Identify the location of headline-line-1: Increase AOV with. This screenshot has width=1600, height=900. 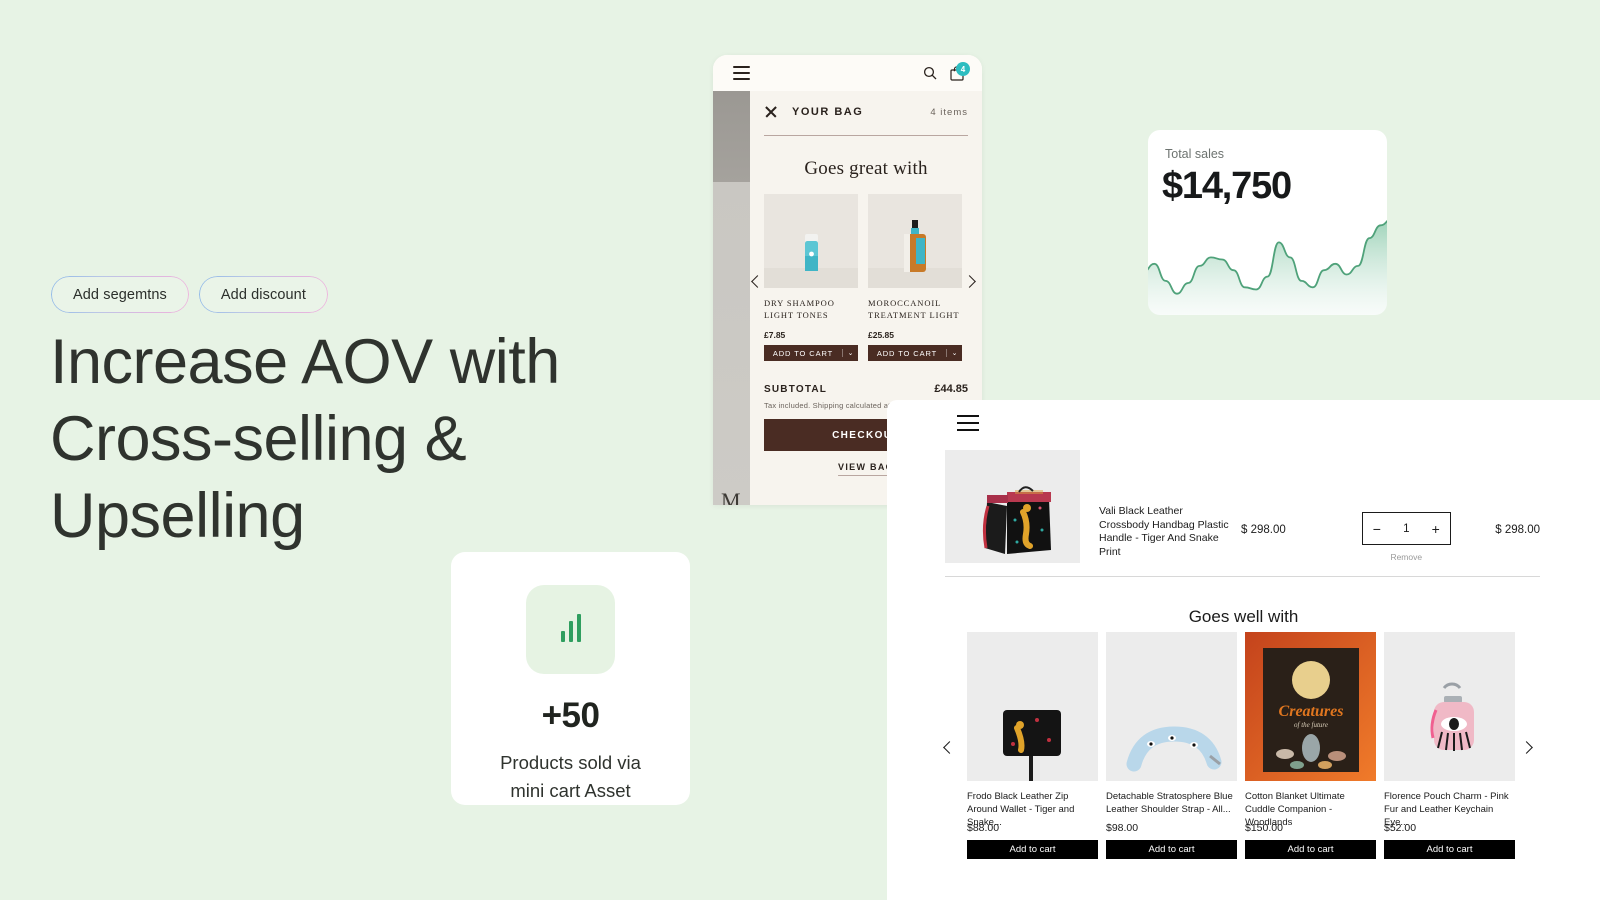
(305, 362).